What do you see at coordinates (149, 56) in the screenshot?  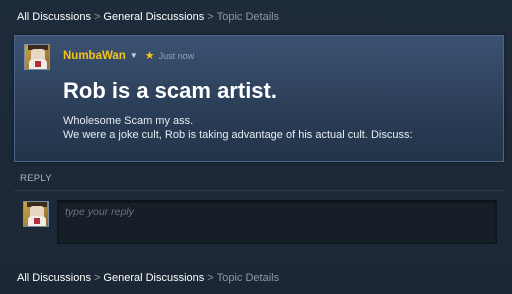 I see `star-icon: ★` at bounding box center [149, 56].